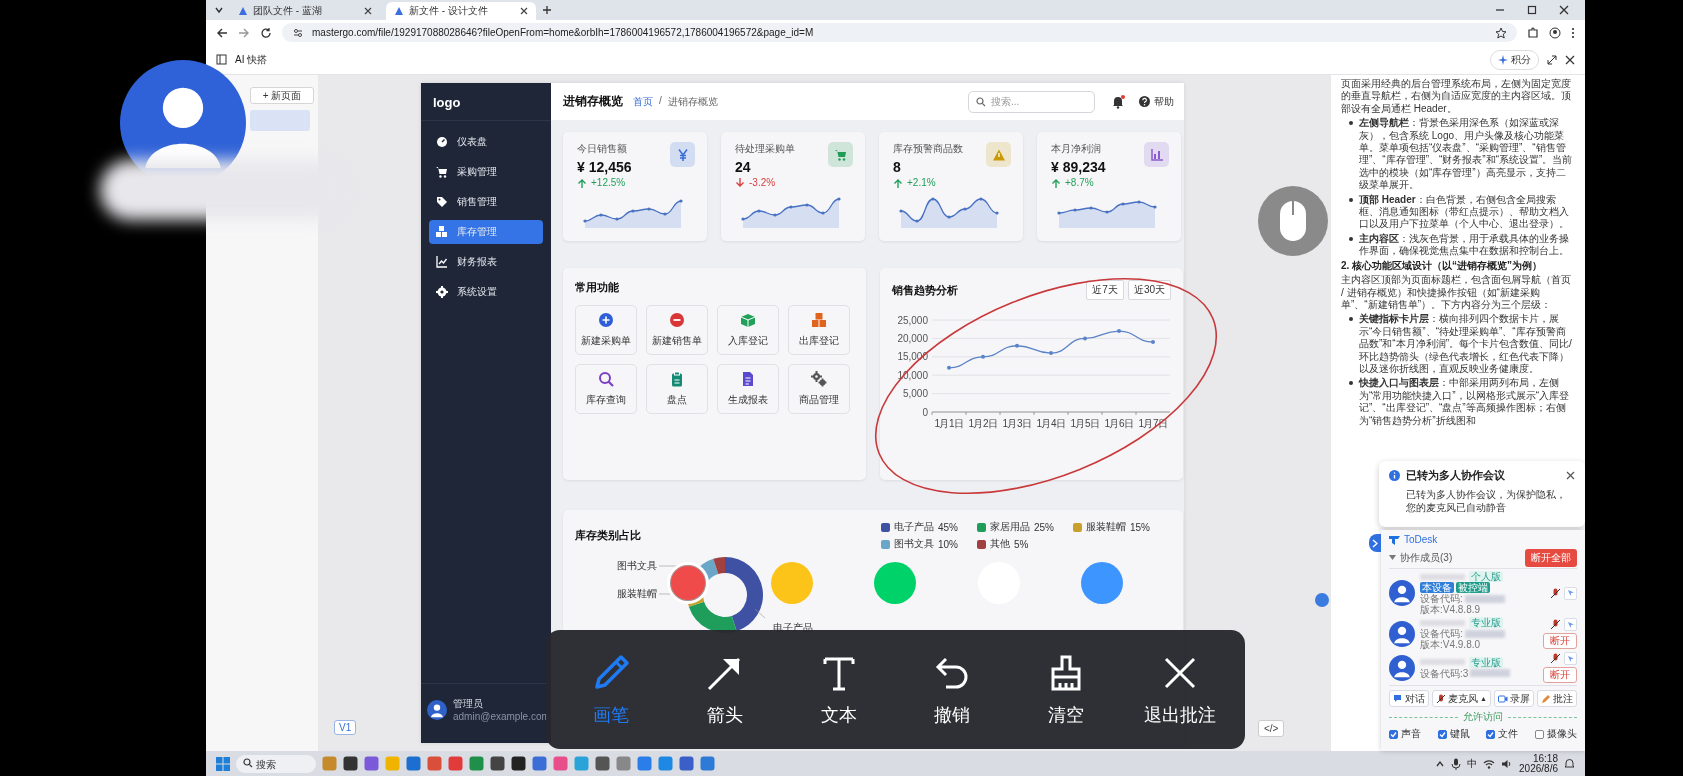 The height and width of the screenshot is (776, 1683). What do you see at coordinates (486, 142) in the screenshot?
I see `nav-item: 仪表盘` at bounding box center [486, 142].